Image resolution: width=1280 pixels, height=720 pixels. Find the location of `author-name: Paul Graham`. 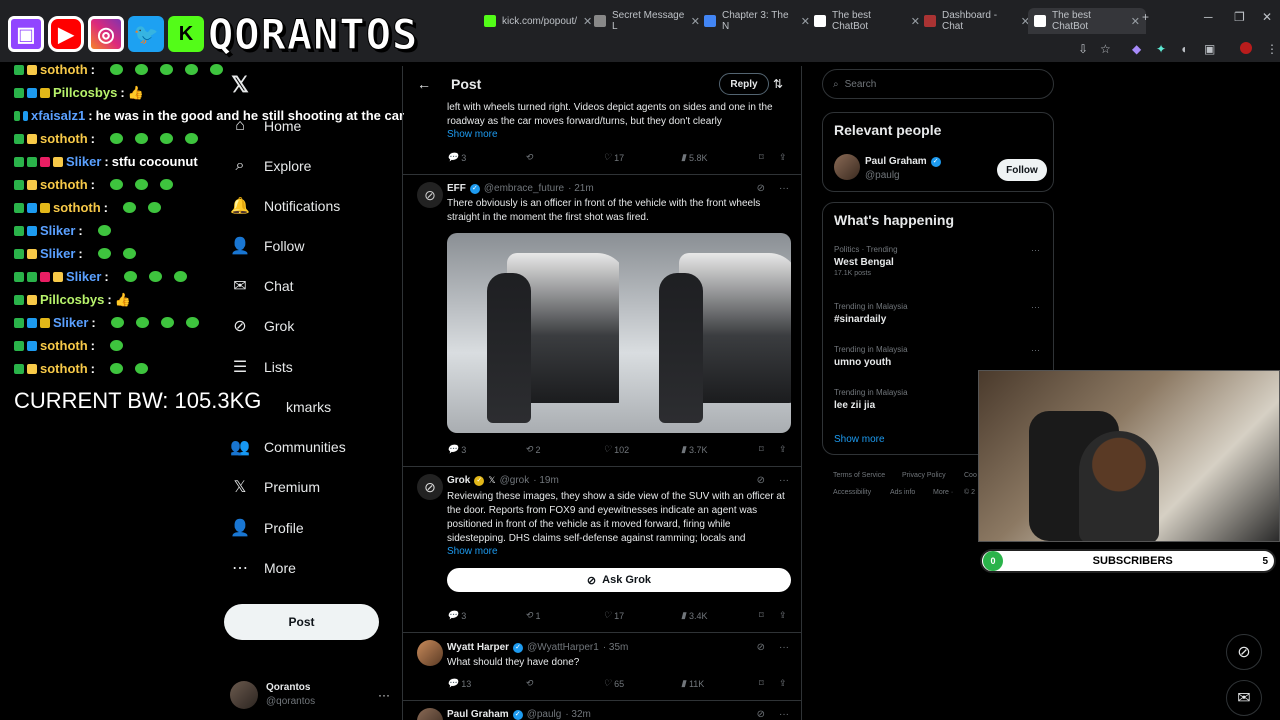

author-name: Paul Graham is located at coordinates (478, 714).